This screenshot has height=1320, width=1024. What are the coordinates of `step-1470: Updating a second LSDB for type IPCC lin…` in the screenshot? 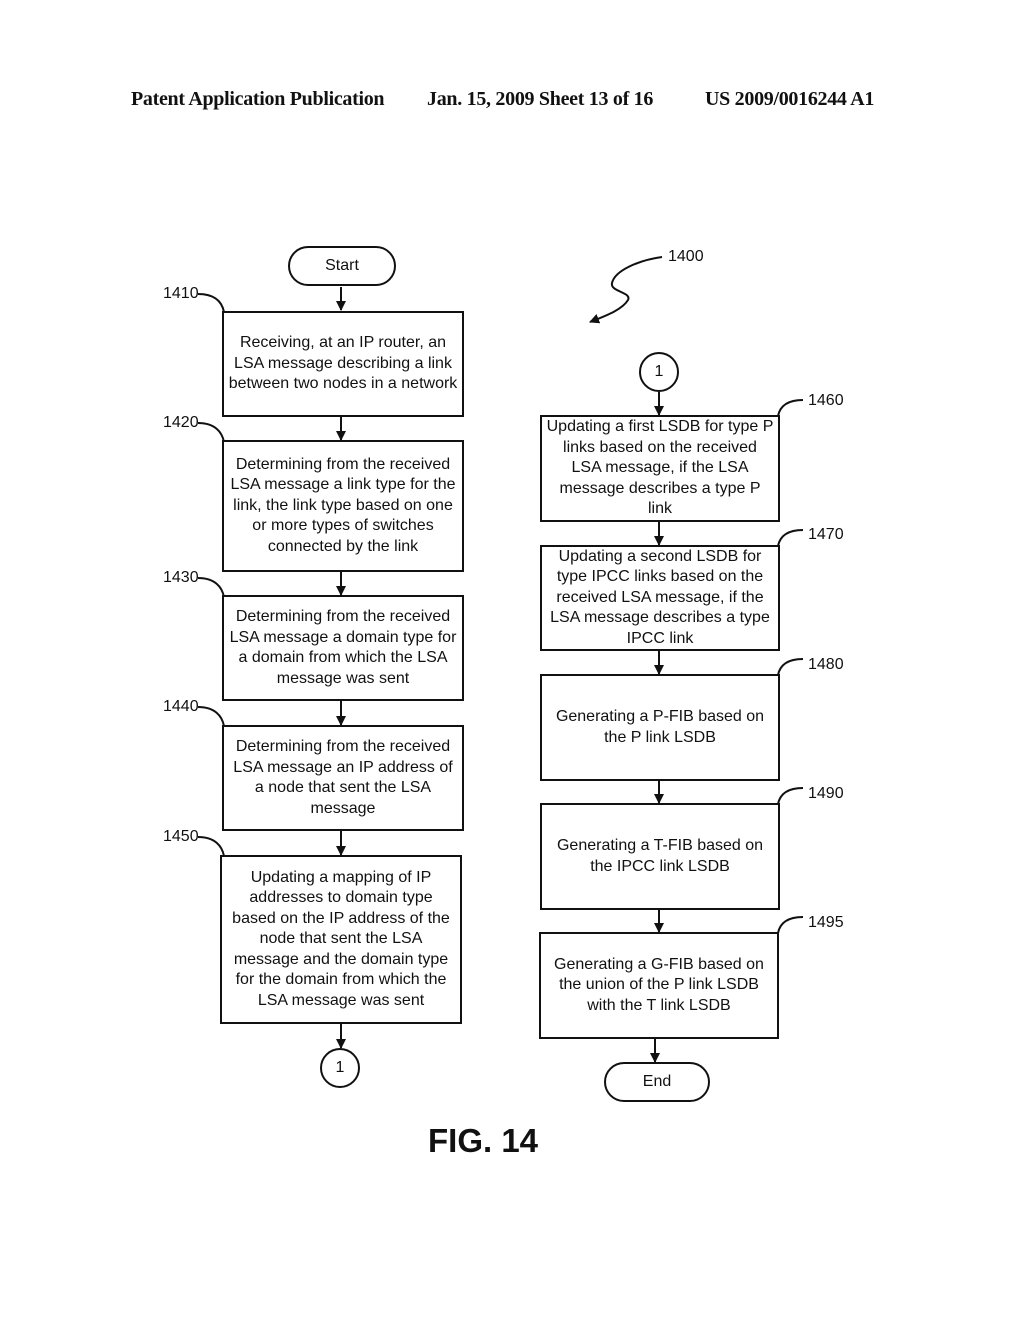 It's located at (660, 598).